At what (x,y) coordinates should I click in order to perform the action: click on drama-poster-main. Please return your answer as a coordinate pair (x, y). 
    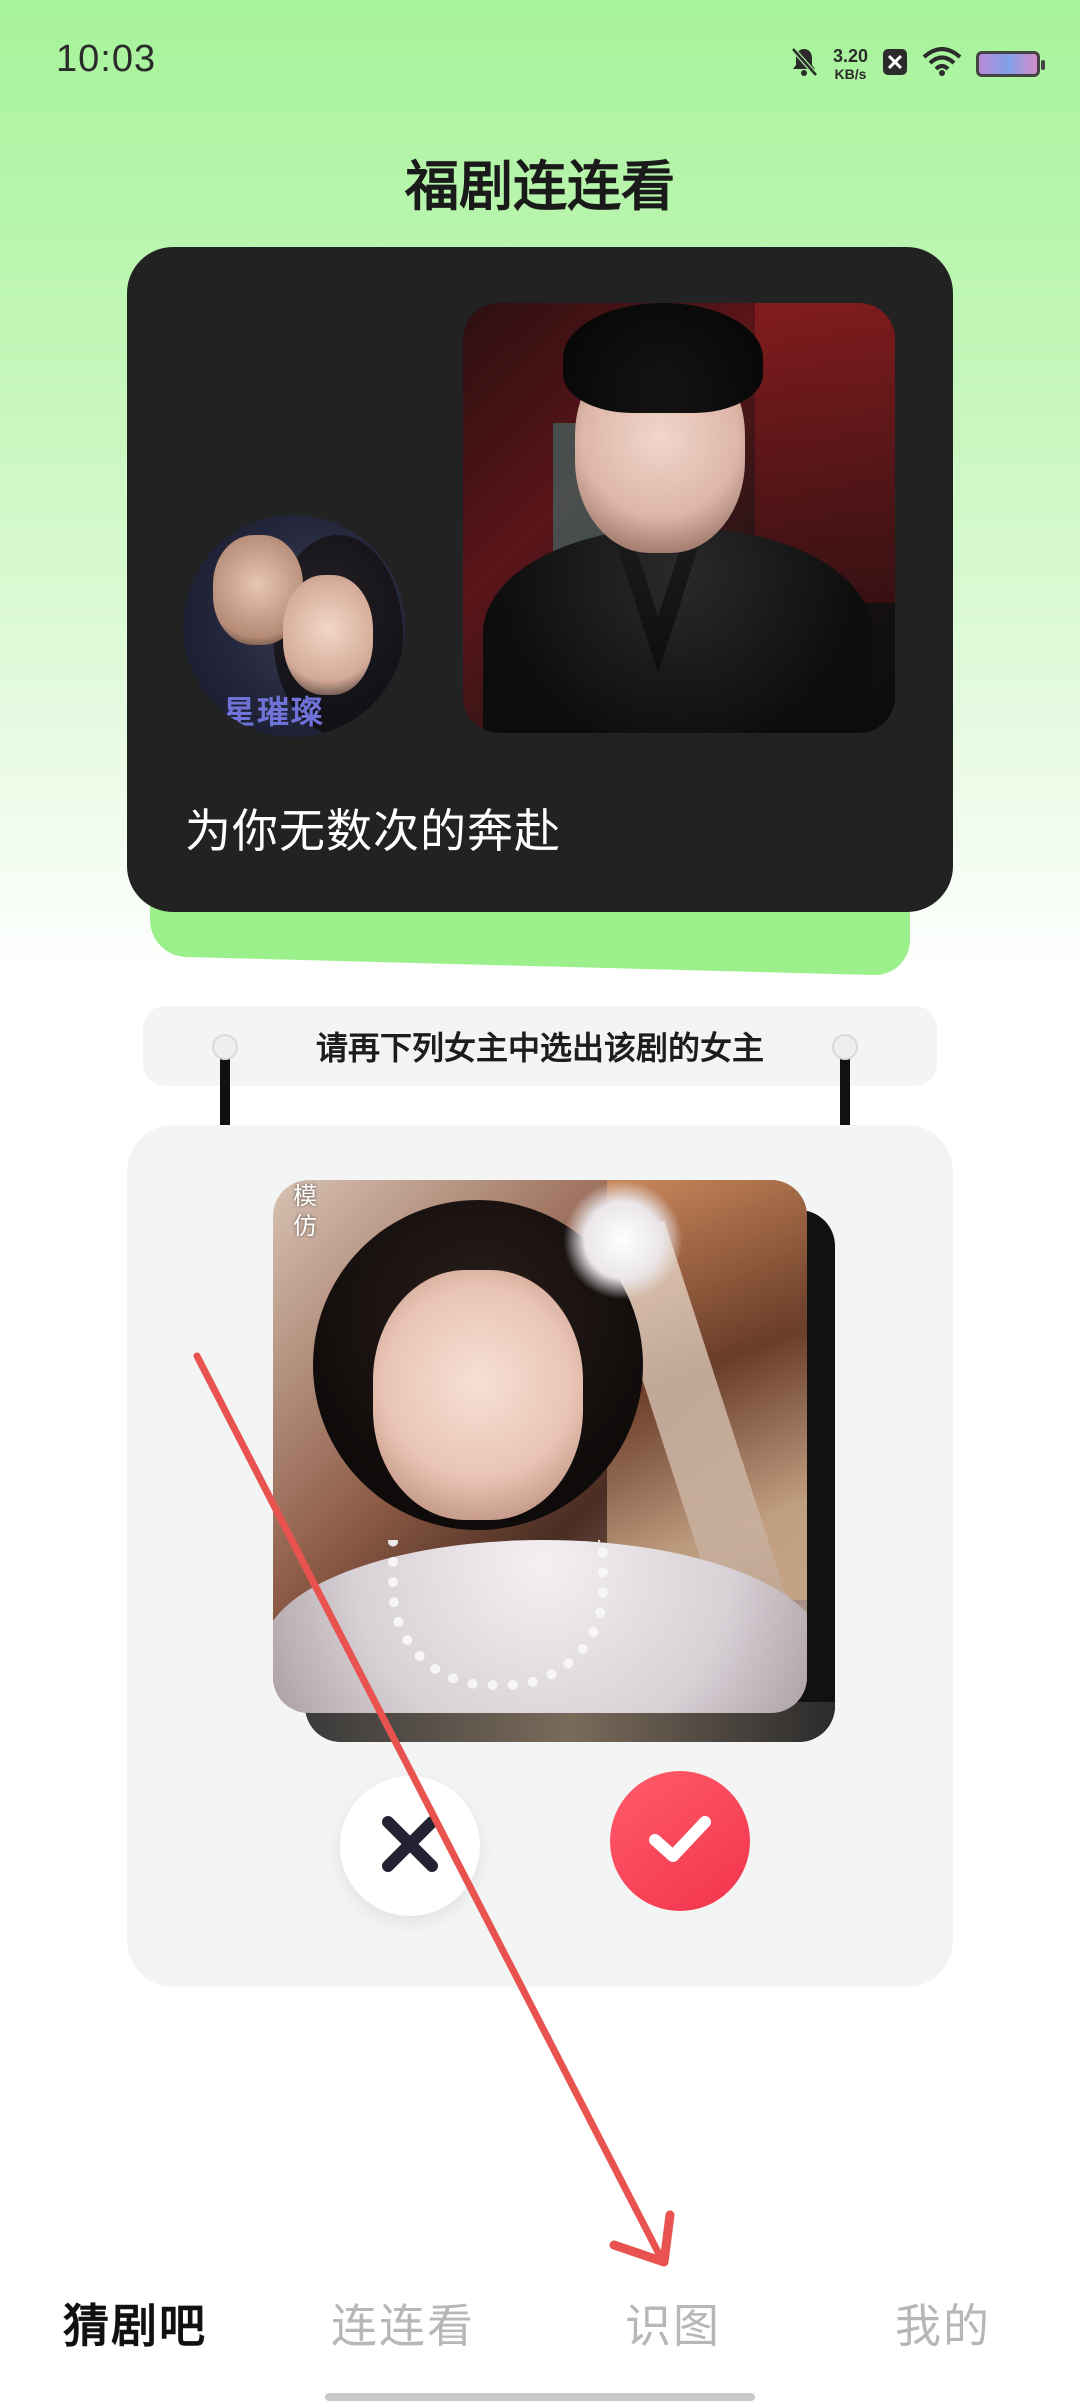
    Looking at the image, I should click on (679, 518).